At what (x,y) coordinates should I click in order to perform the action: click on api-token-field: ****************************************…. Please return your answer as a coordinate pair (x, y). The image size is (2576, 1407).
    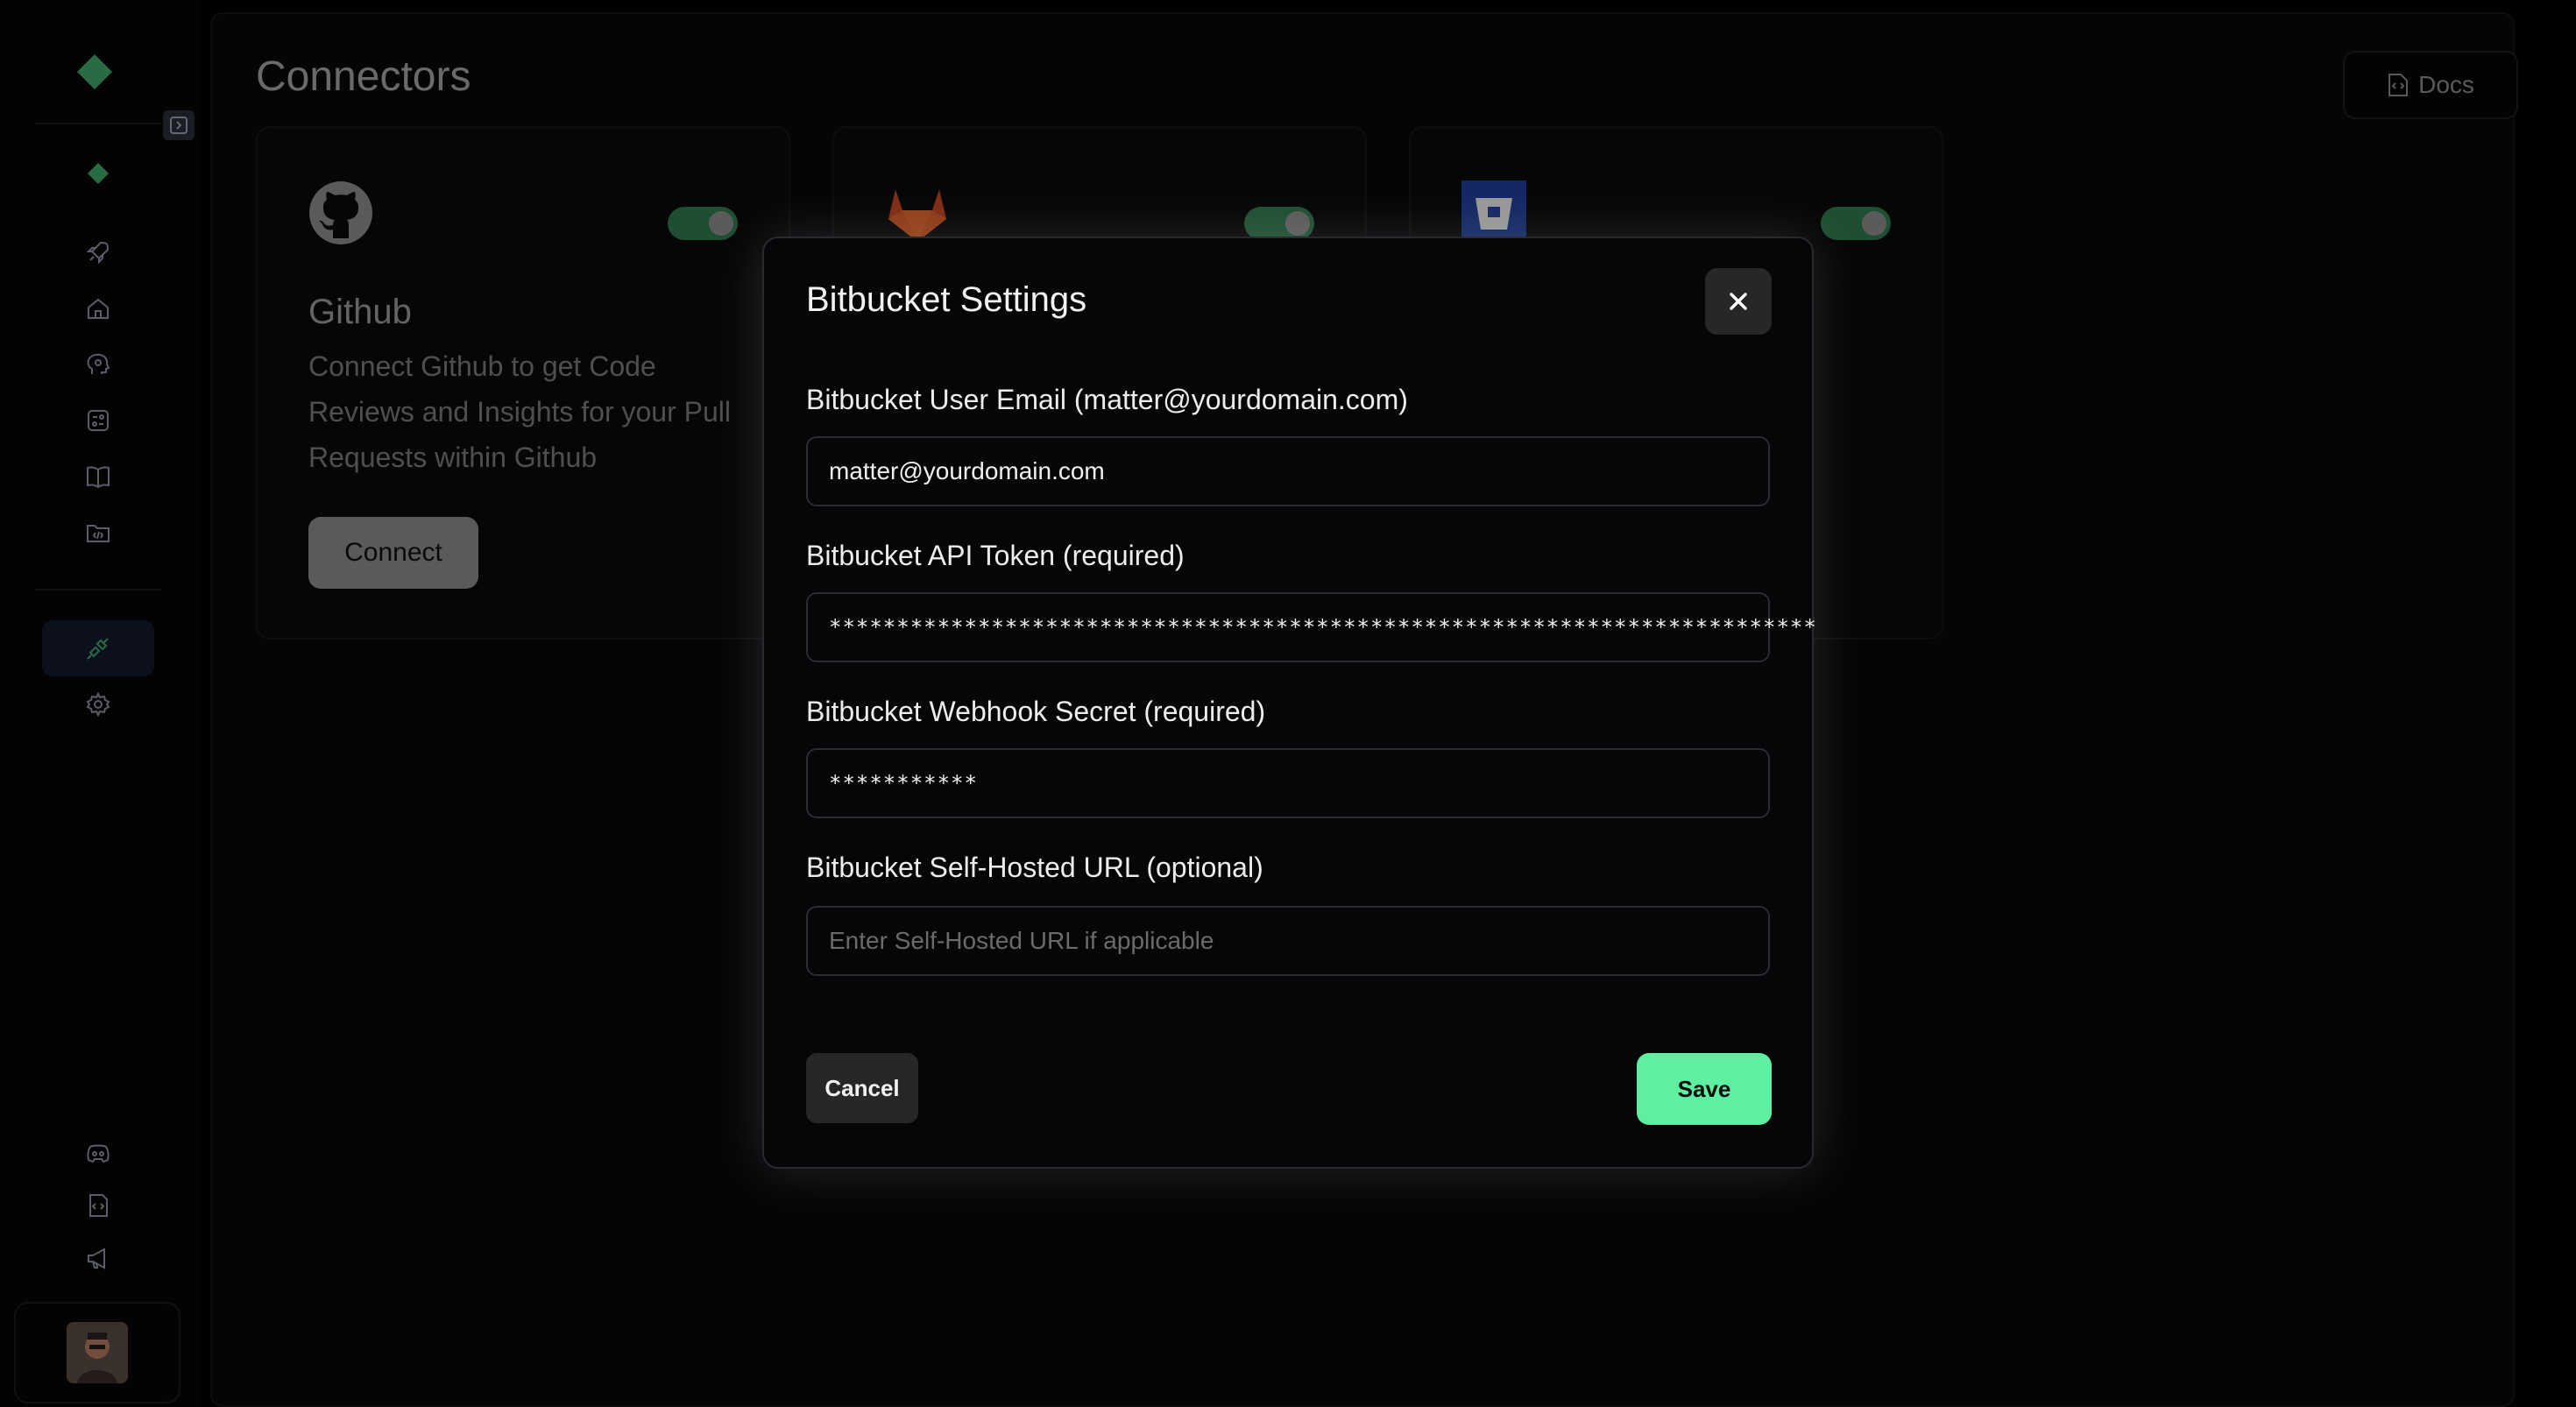
    Looking at the image, I should click on (1311, 627).